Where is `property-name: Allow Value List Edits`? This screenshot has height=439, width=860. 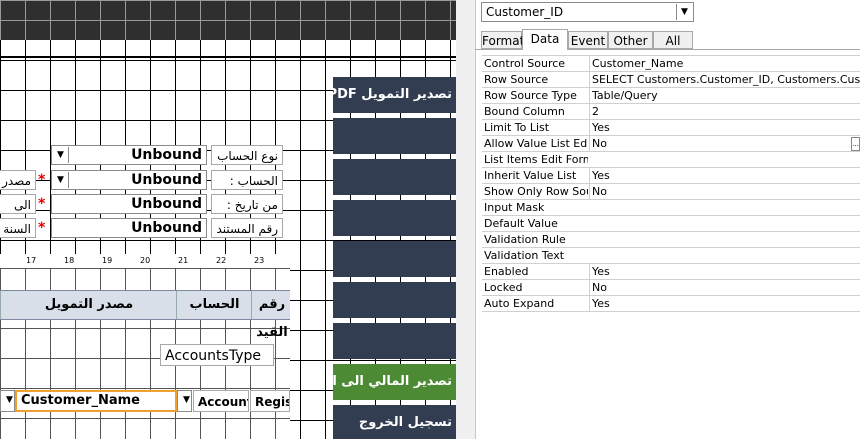
property-name: Allow Value List Edits is located at coordinates (536, 143).